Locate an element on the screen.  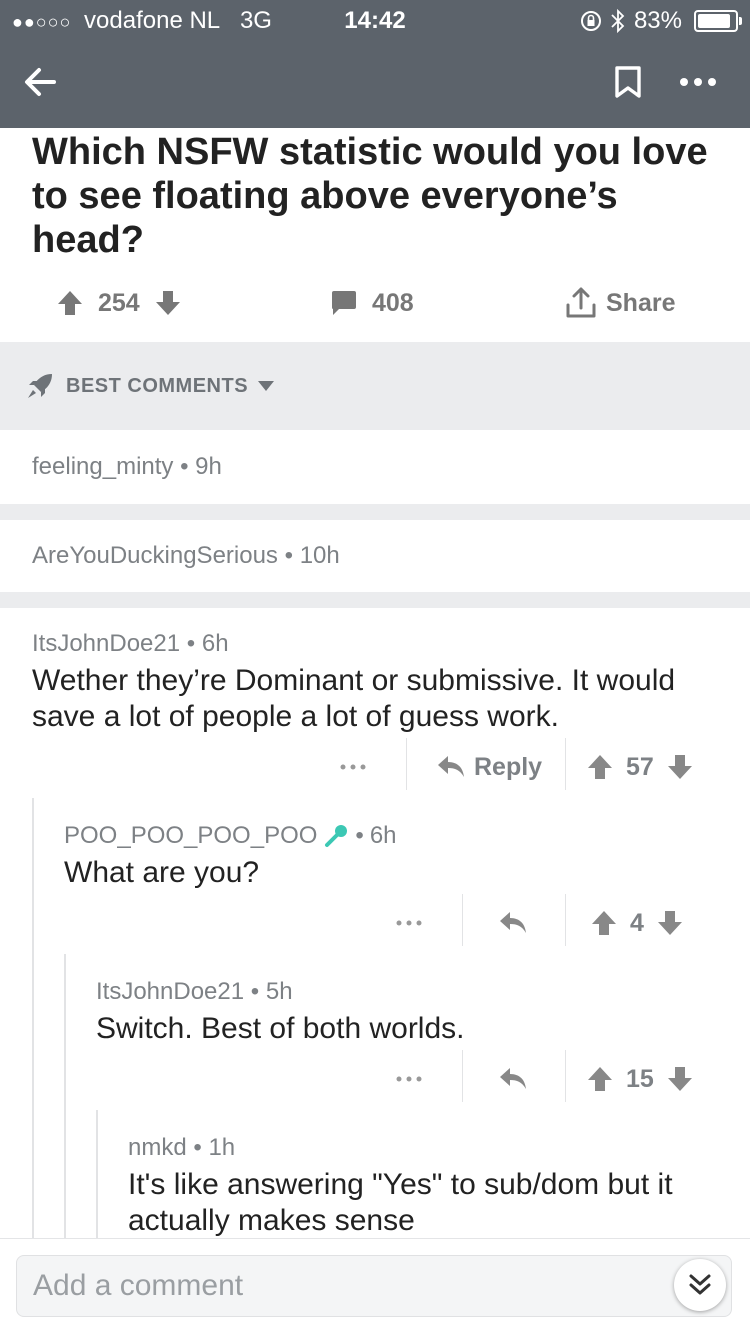
comment-vote-group: 15 is located at coordinates (640, 1079).